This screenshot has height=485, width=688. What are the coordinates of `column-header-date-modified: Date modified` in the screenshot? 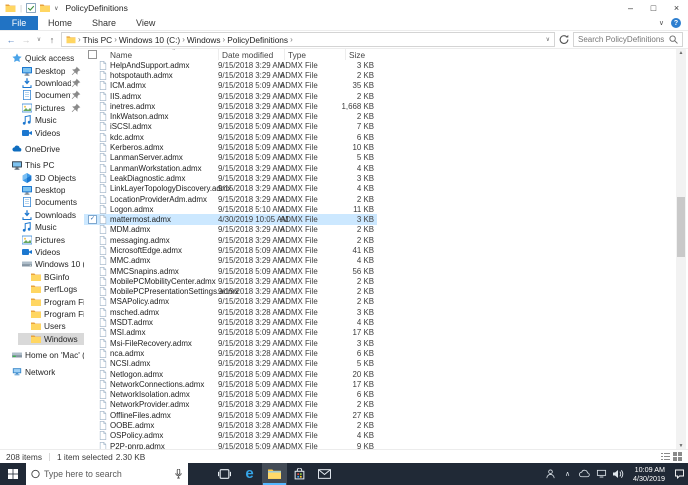 It's located at (251, 54).